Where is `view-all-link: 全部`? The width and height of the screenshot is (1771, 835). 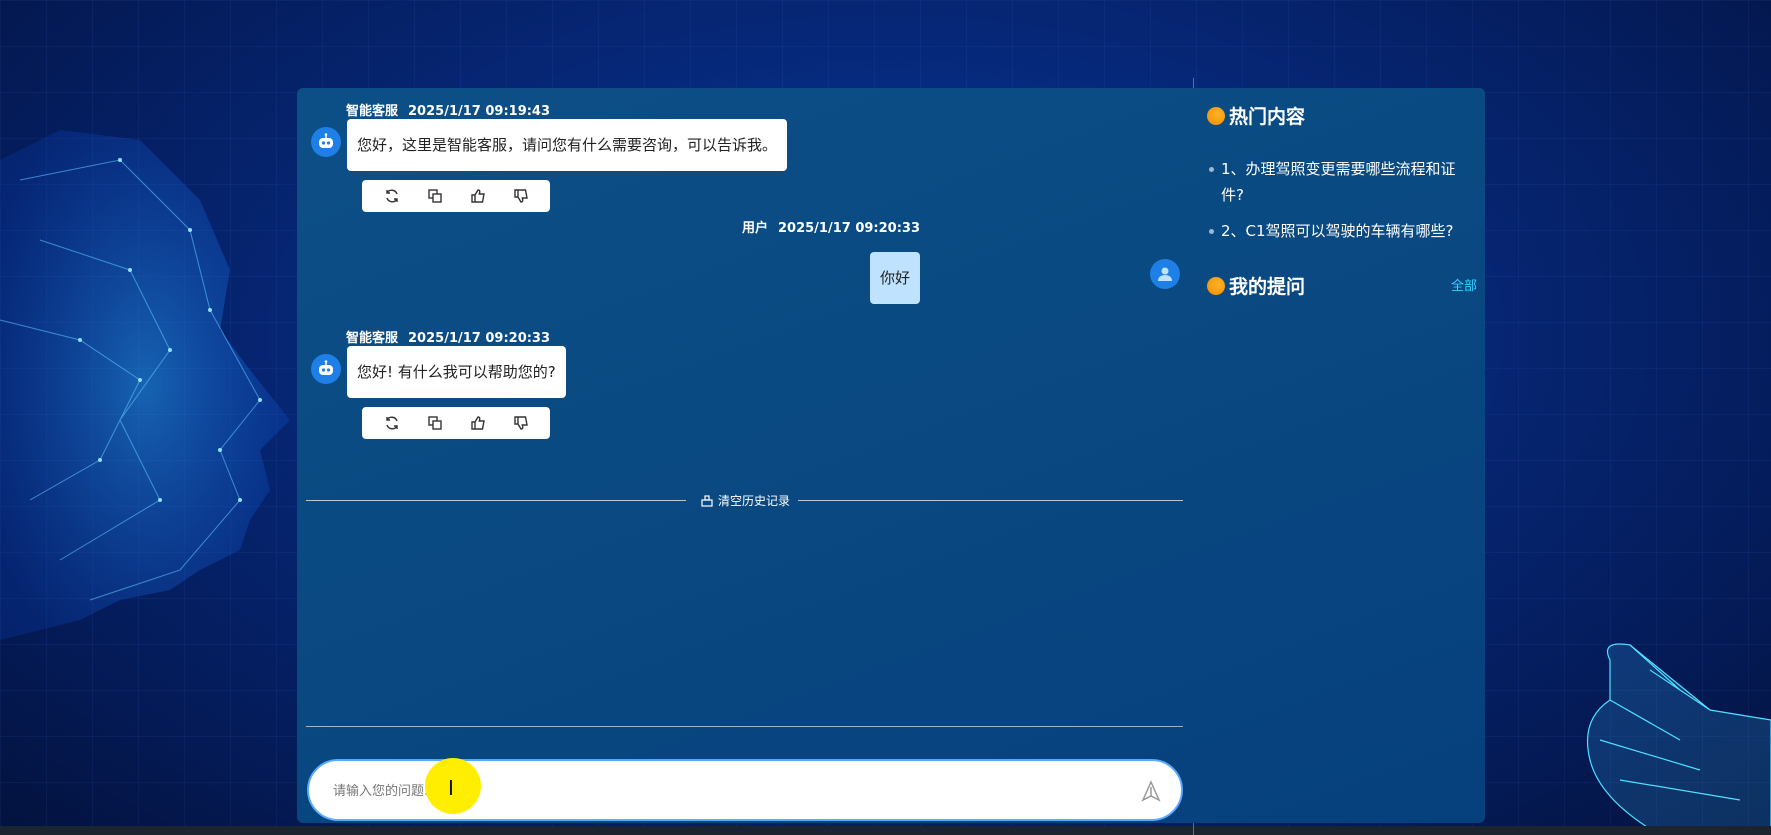 view-all-link: 全部 is located at coordinates (1464, 284).